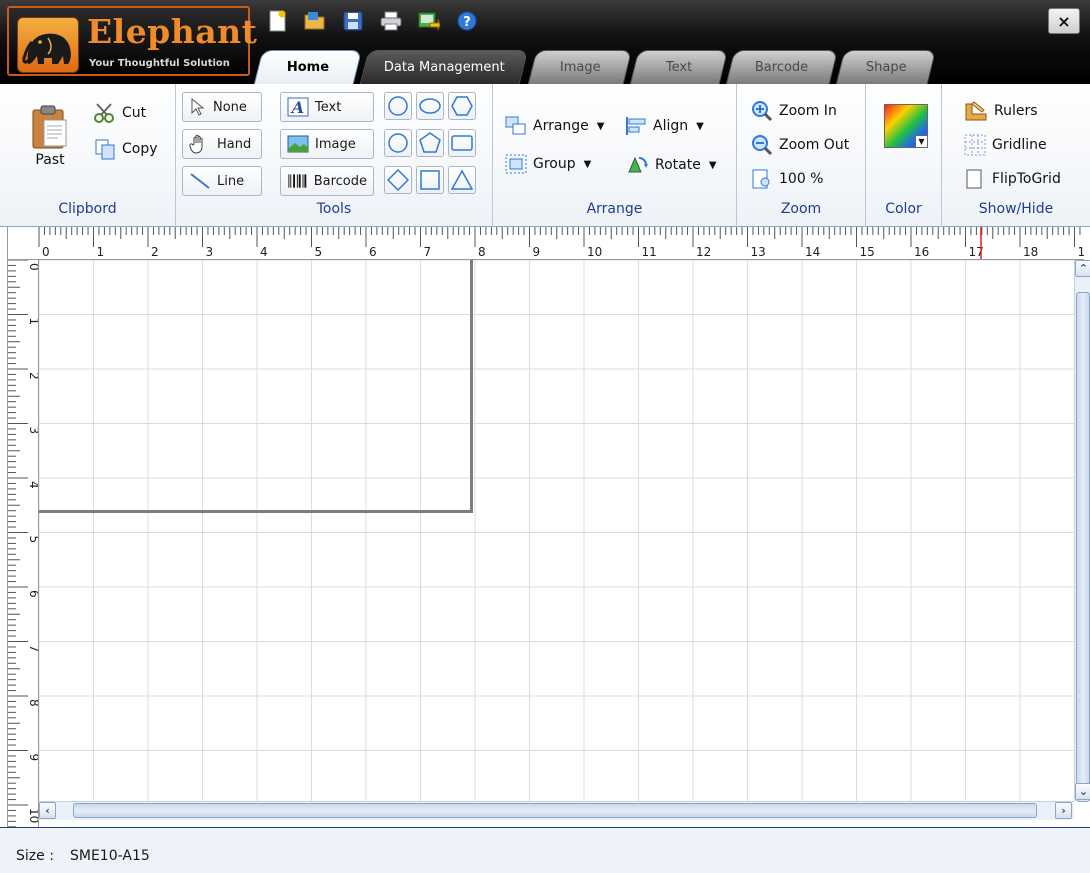 The image size is (1090, 873). Describe the element at coordinates (594, 252) in the screenshot. I see `ruler-label: 10` at that location.